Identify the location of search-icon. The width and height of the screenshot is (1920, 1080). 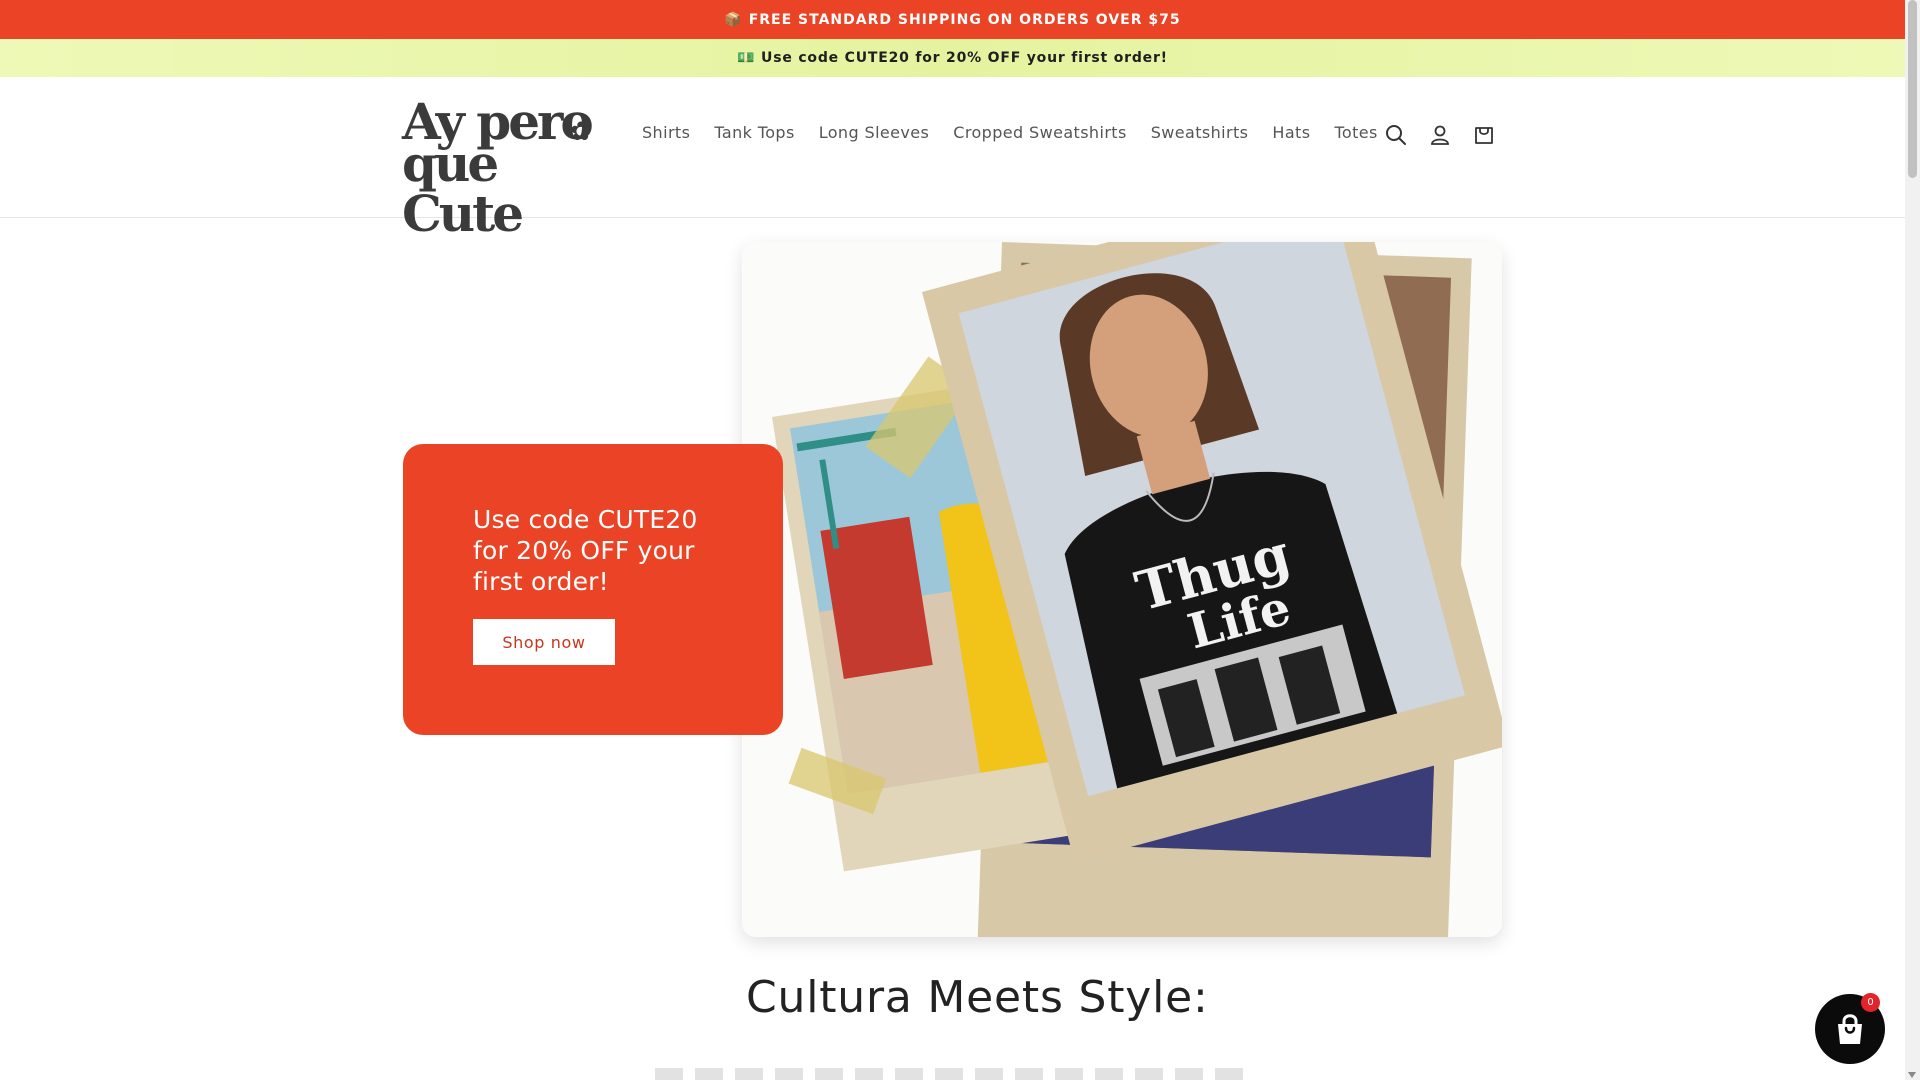
(1396, 135).